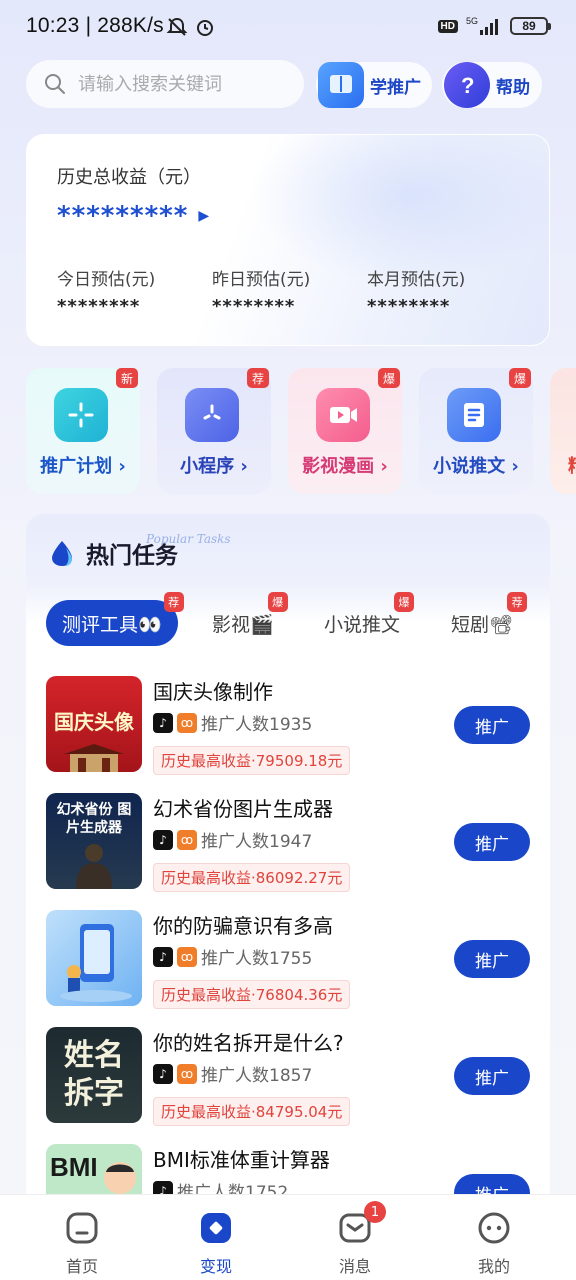 This screenshot has width=576, height=1280. I want to click on tab-label: 测评工具👀, so click(112, 624).